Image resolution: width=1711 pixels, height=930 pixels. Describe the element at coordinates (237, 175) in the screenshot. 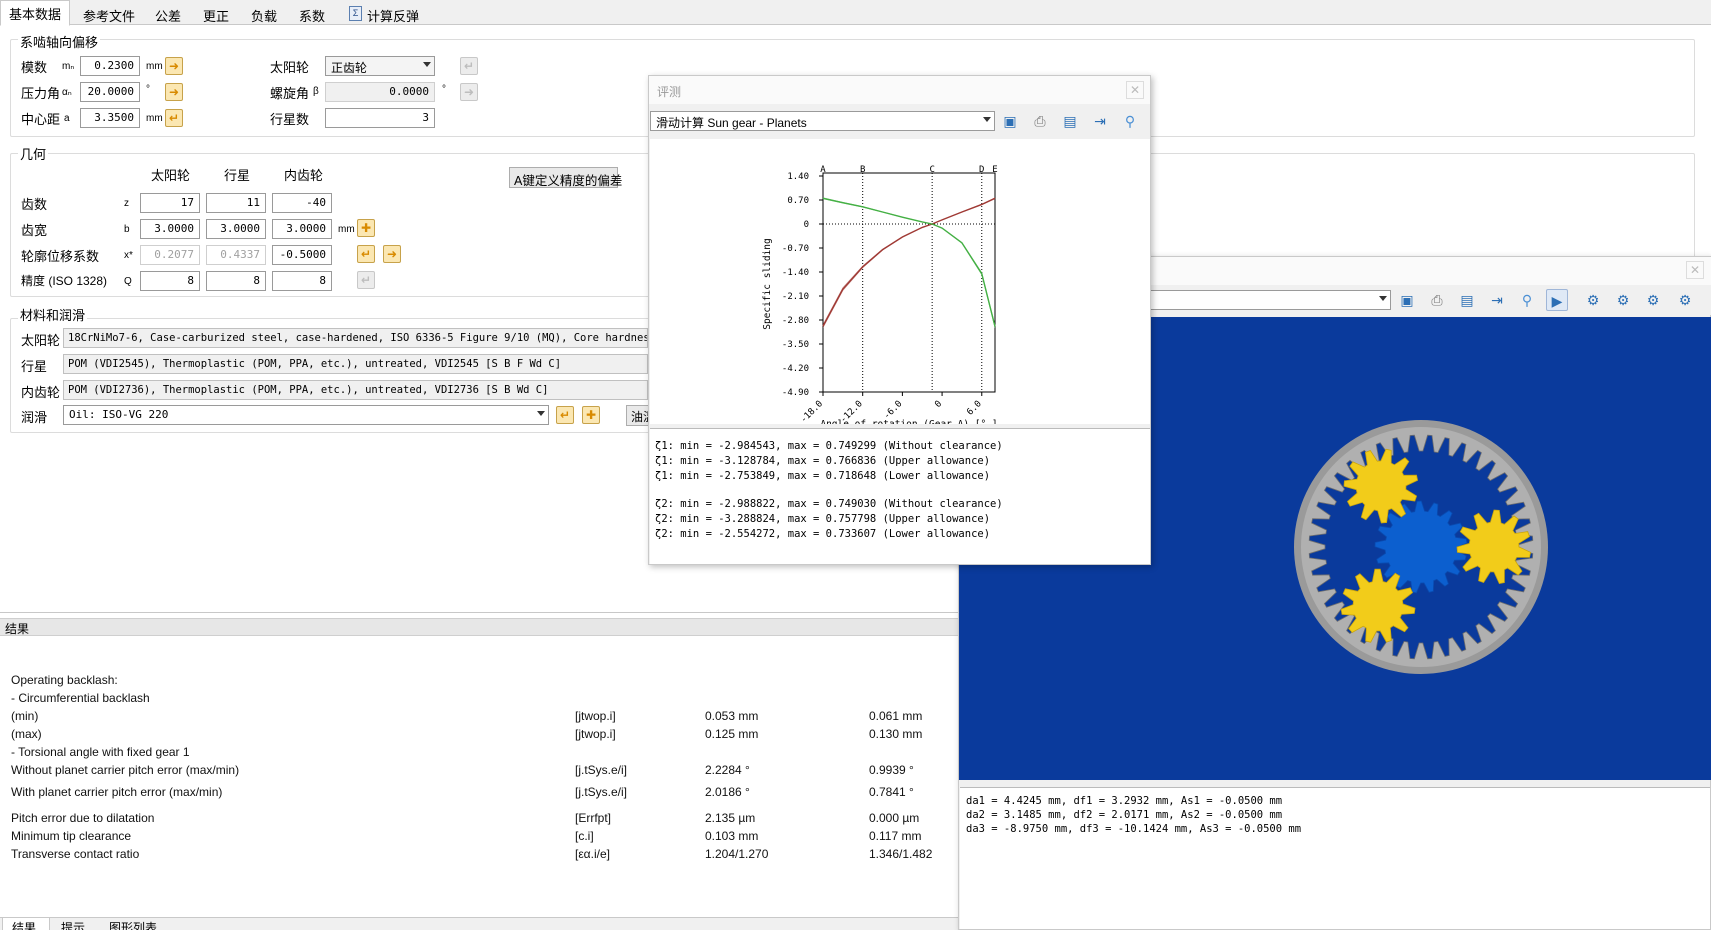

I see `column-header-planet: 行星` at that location.